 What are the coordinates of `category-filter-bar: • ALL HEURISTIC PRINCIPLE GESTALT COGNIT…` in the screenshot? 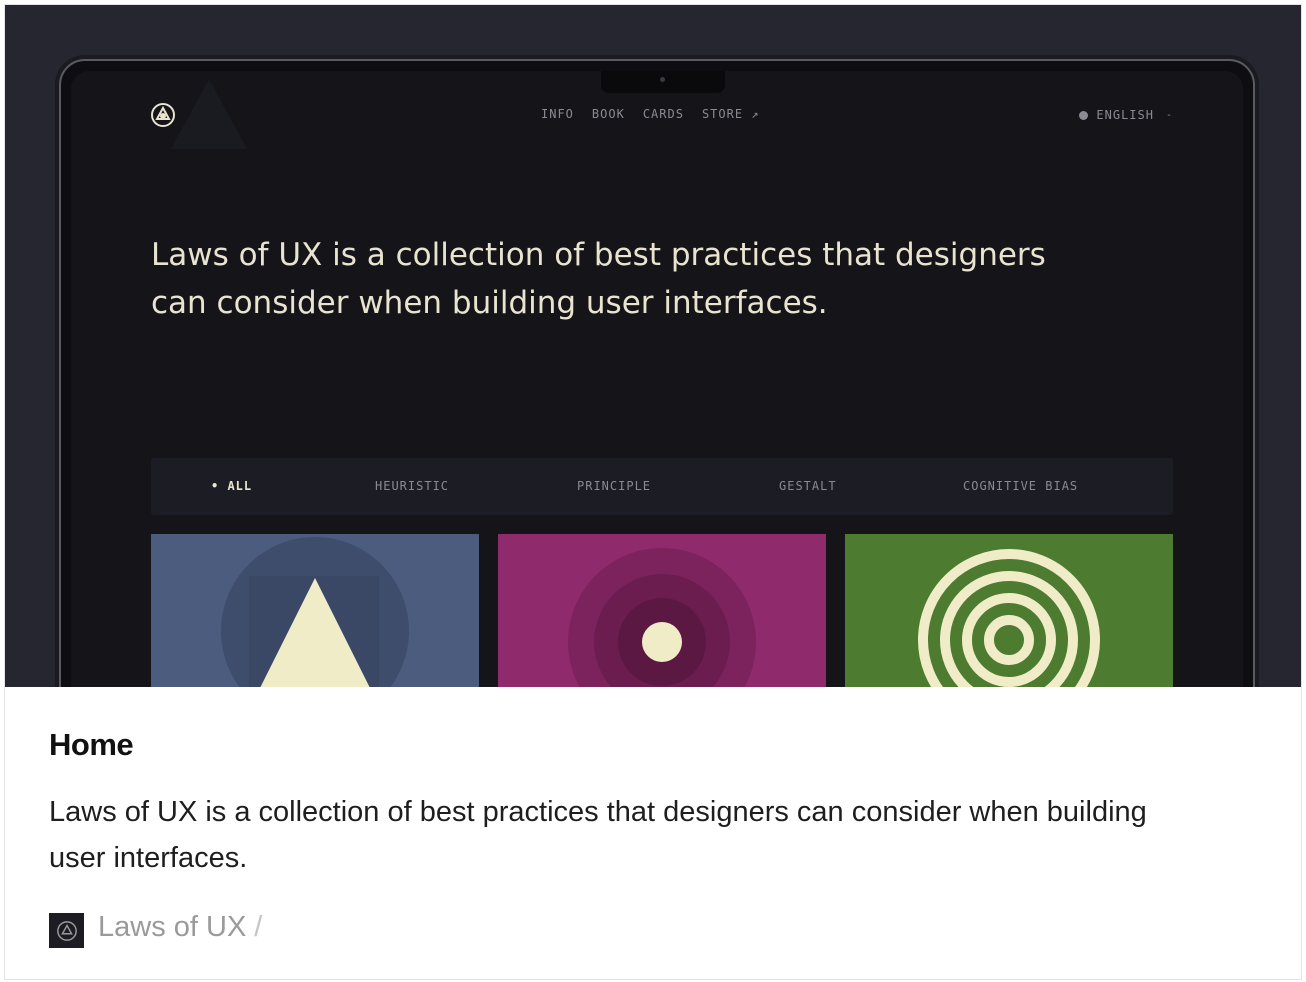 It's located at (662, 486).